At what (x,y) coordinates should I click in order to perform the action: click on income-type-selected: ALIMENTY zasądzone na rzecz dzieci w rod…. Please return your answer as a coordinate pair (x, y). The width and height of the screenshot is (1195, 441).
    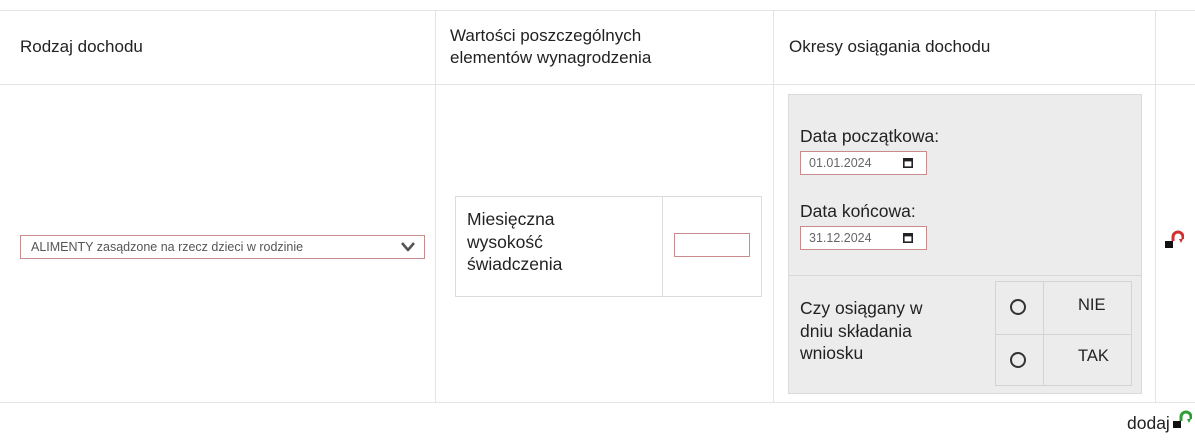
    Looking at the image, I should click on (167, 247).